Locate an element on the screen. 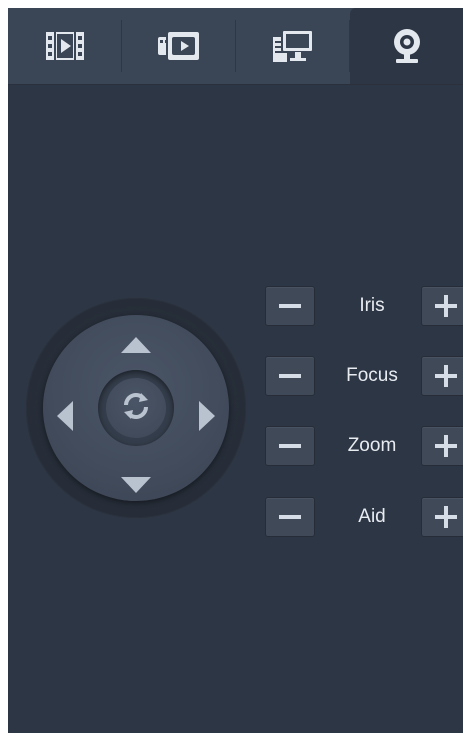  focus-decrease-button is located at coordinates (290, 376).